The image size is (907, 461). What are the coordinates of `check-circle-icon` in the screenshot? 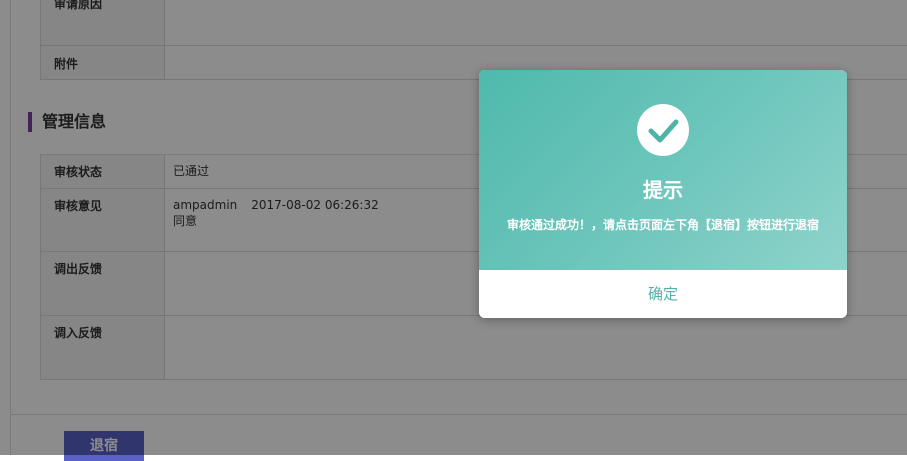 It's located at (663, 130).